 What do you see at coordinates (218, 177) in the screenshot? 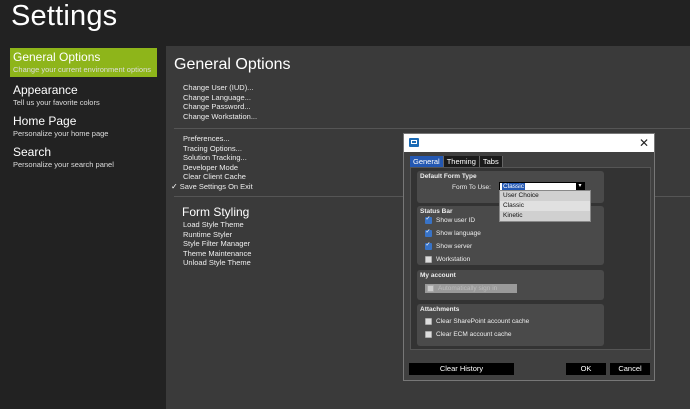
I see `clear-client-cache-link: Clear Client Cache` at bounding box center [218, 177].